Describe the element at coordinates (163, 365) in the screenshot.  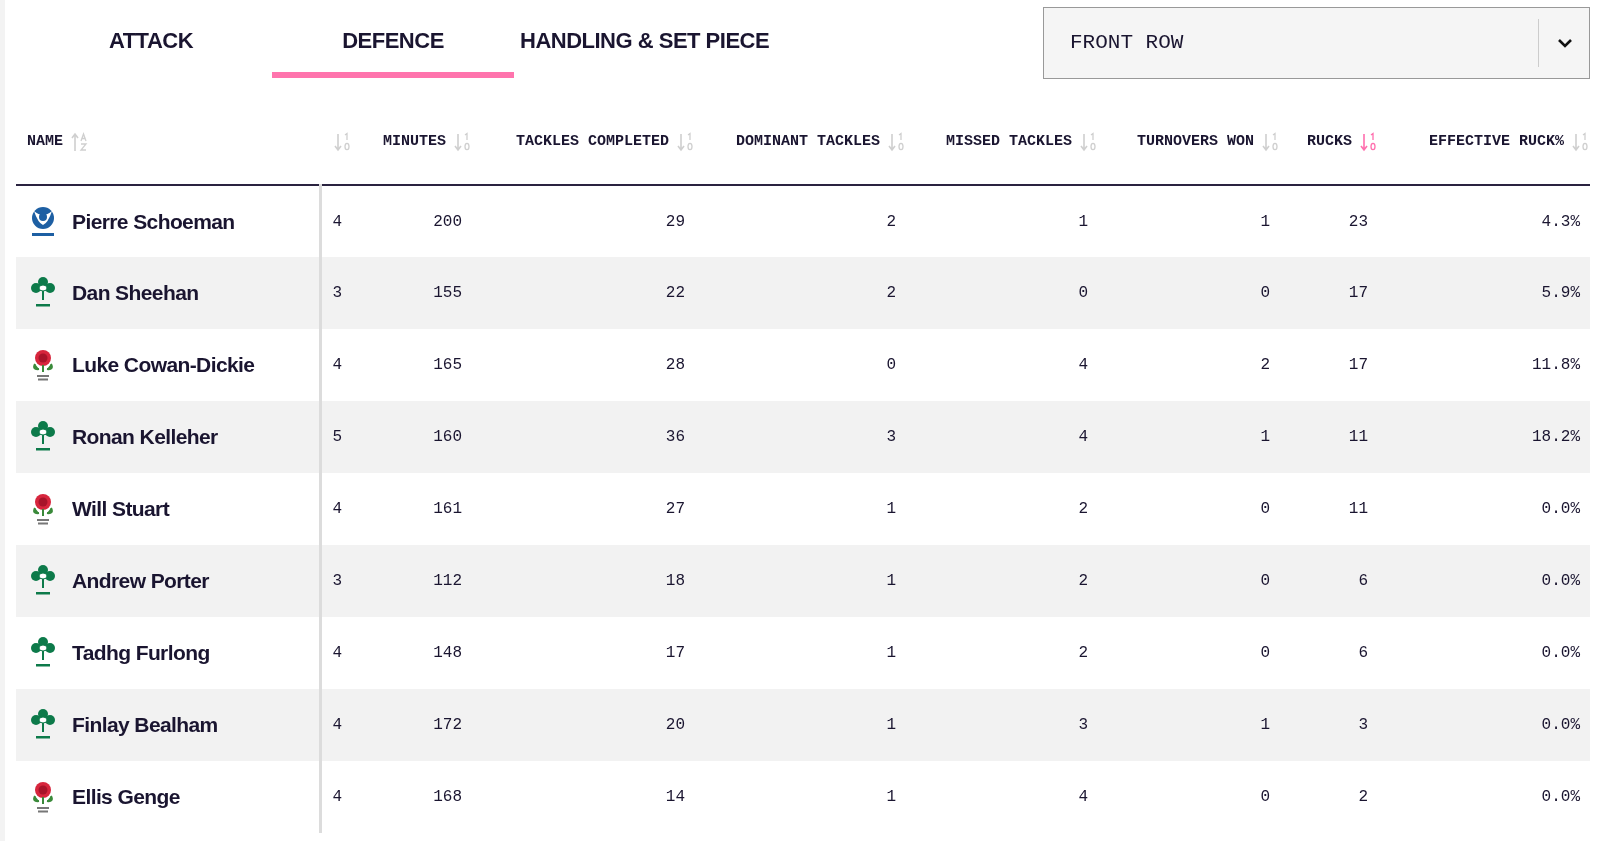
I see `player-name: Luke Cowan-Dickie` at that location.